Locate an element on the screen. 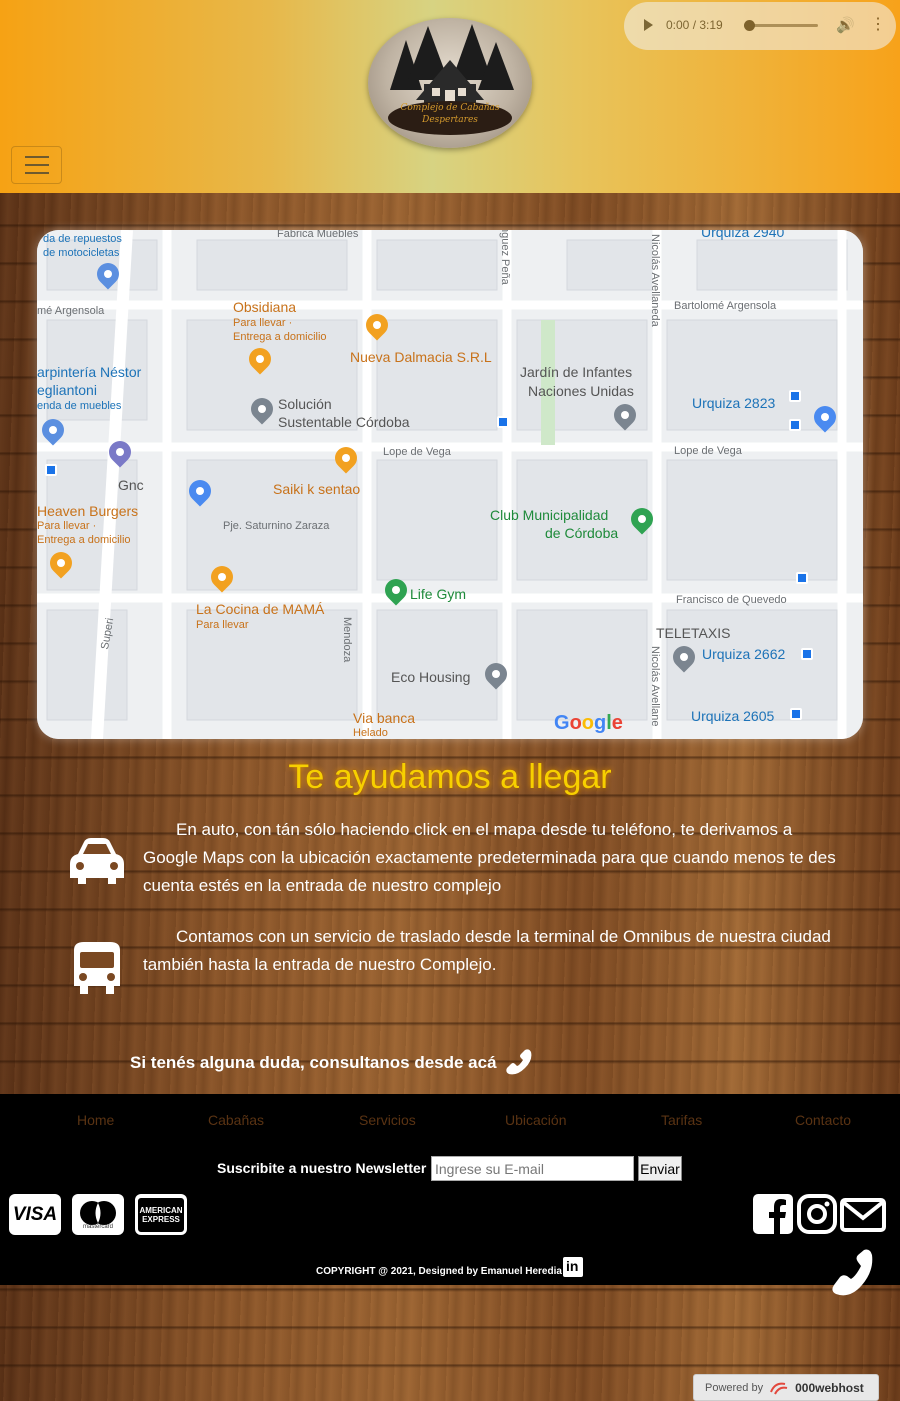 Image resolution: width=900 pixels, height=1401 pixels. newsletter-label: Suscribite a nuestro Newsletter is located at coordinates (322, 1168).